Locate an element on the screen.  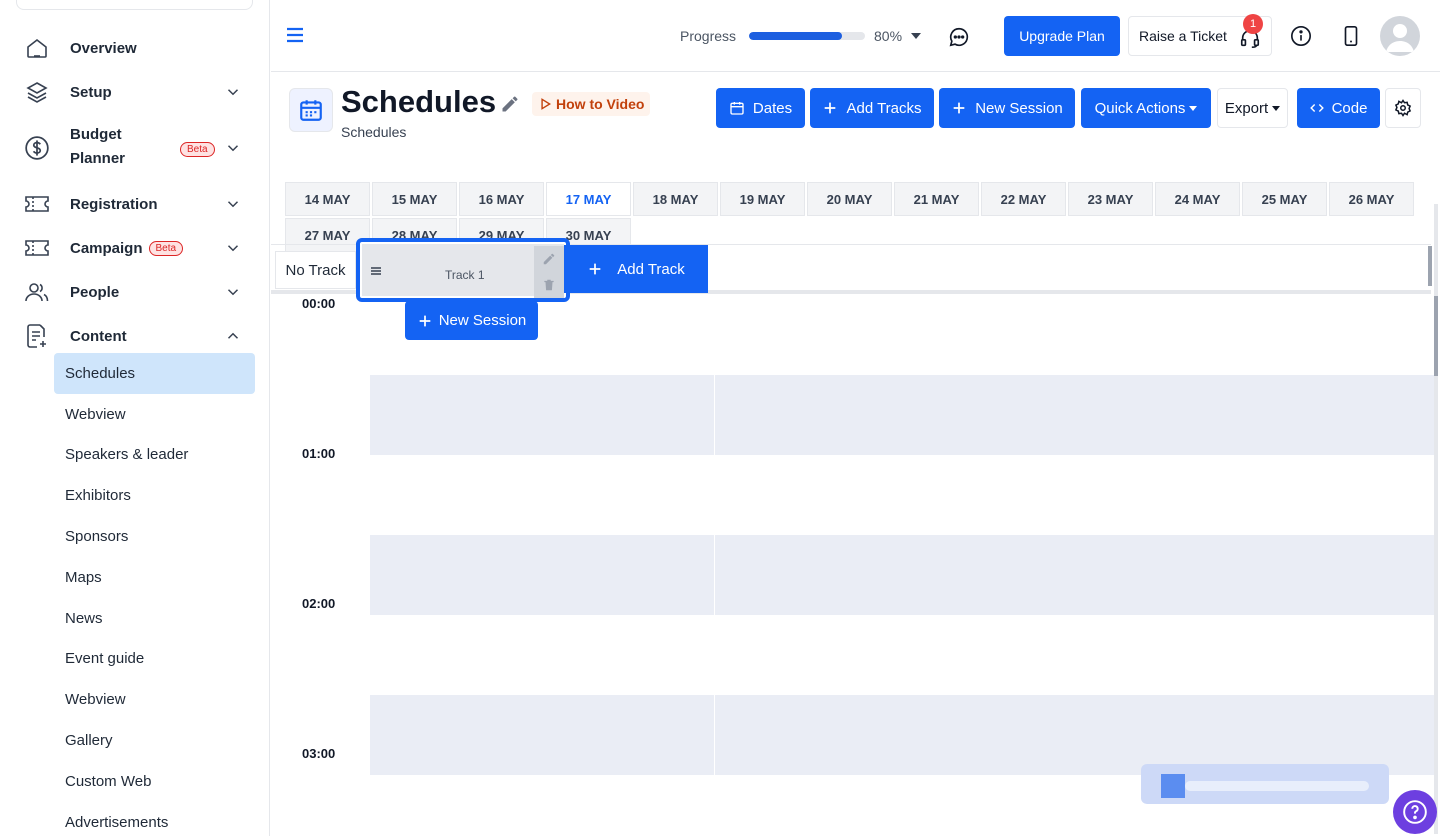
date-tab: 25 MAY is located at coordinates (1284, 199).